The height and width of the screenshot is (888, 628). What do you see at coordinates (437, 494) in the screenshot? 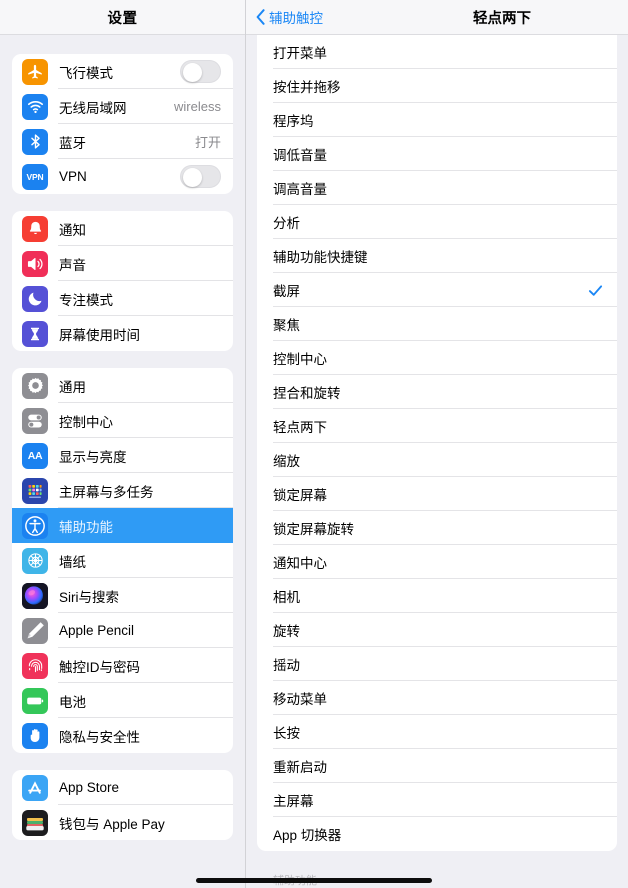
I see `option-row: 锁定屏幕` at bounding box center [437, 494].